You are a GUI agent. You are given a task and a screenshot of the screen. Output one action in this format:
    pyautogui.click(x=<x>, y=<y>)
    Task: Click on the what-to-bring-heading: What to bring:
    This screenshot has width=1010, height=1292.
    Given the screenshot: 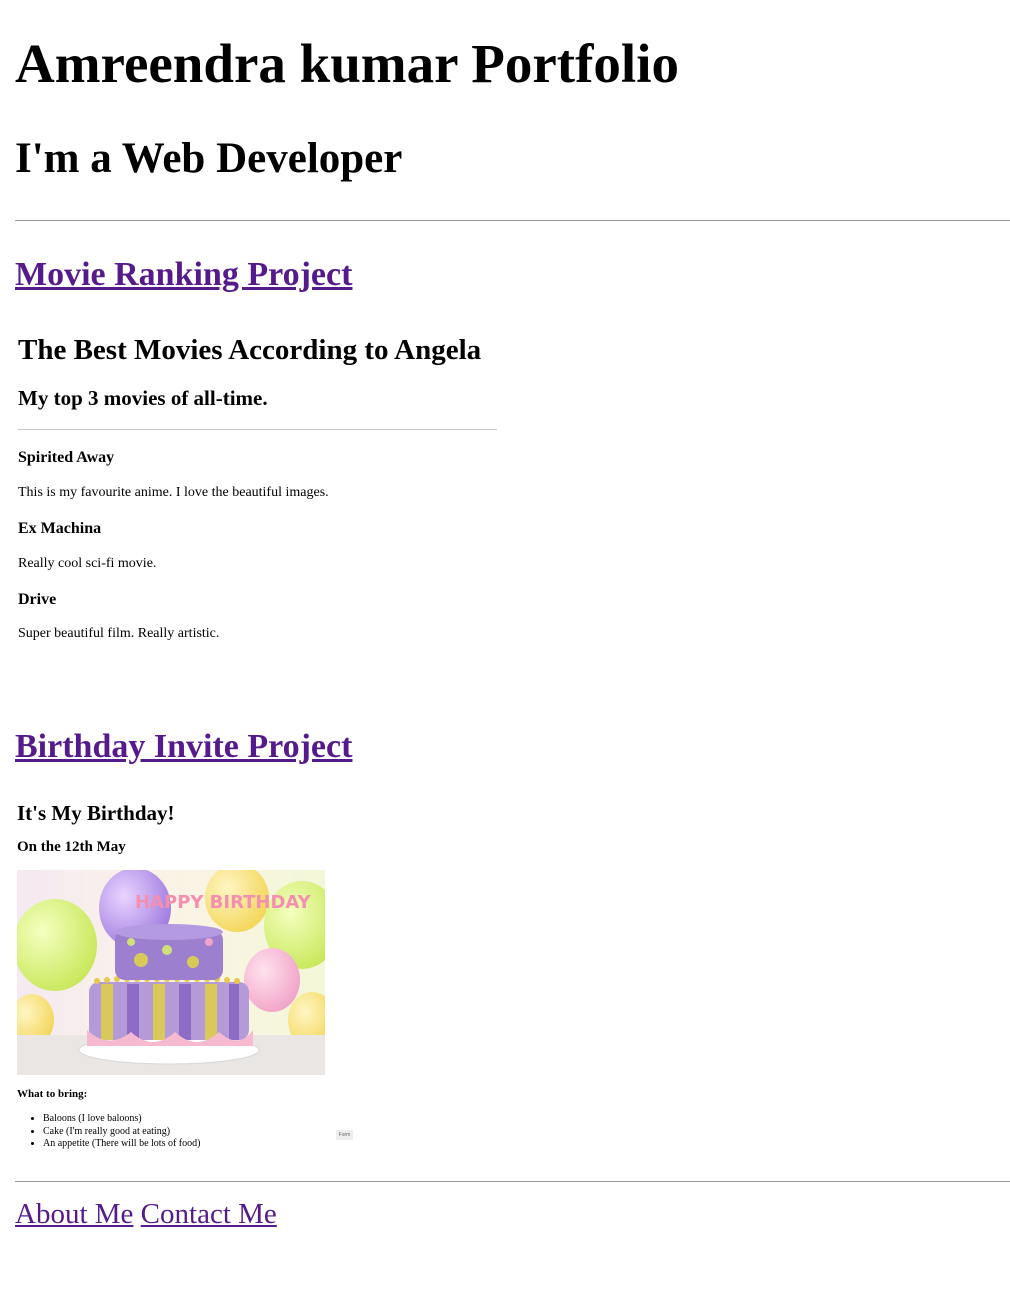 What is the action you would take?
    pyautogui.click(x=52, y=1094)
    